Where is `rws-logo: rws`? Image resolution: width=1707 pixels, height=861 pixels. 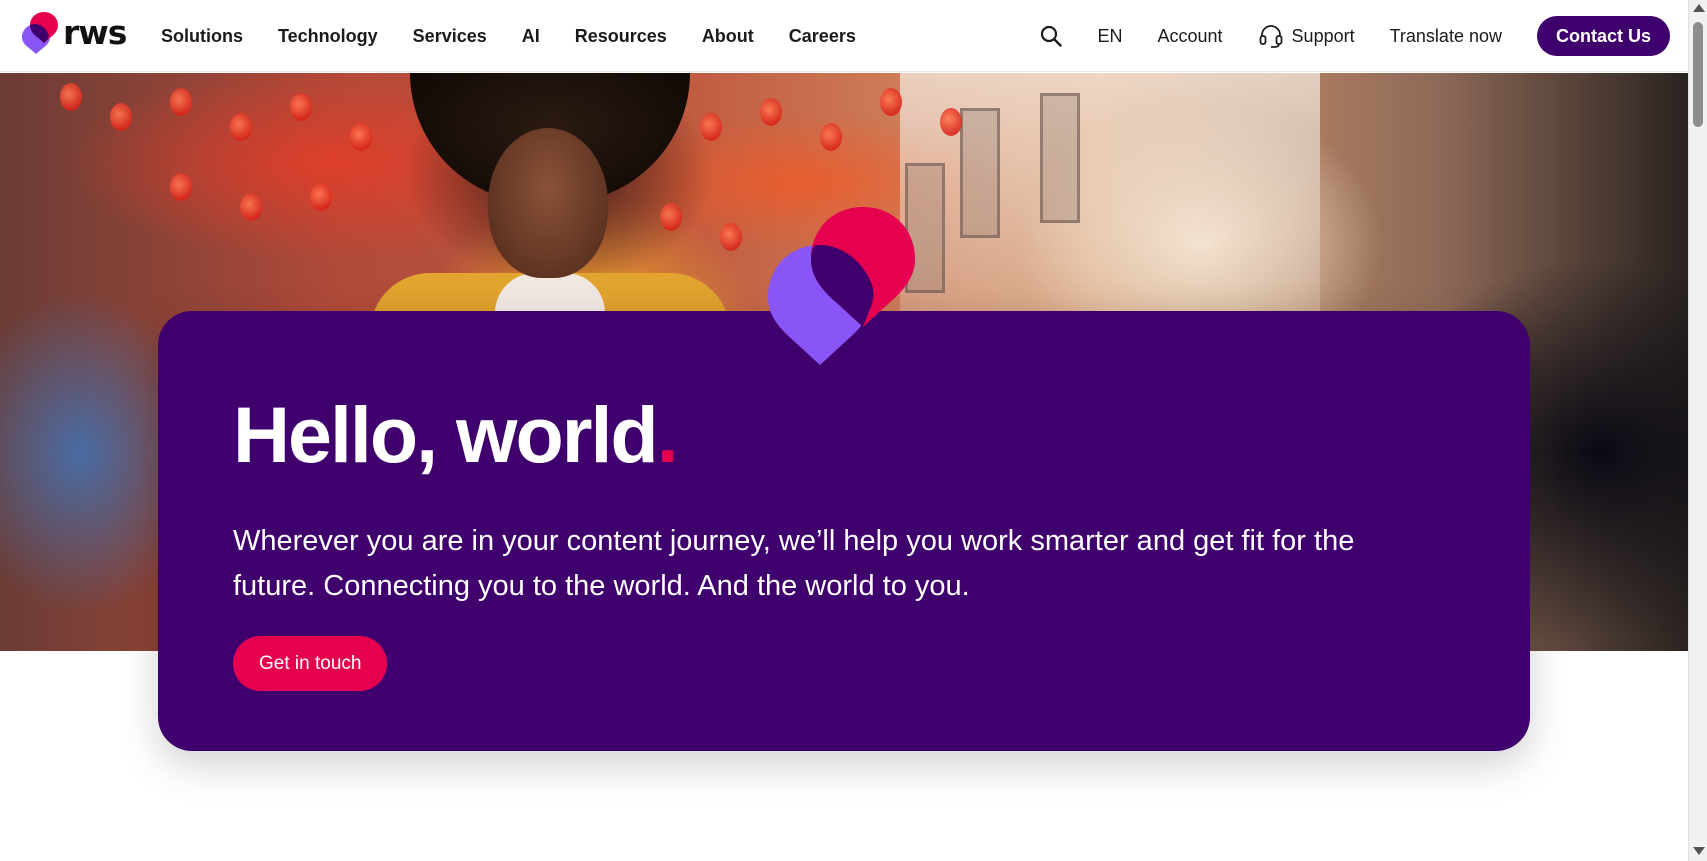 rws-logo: rws is located at coordinates (74, 32).